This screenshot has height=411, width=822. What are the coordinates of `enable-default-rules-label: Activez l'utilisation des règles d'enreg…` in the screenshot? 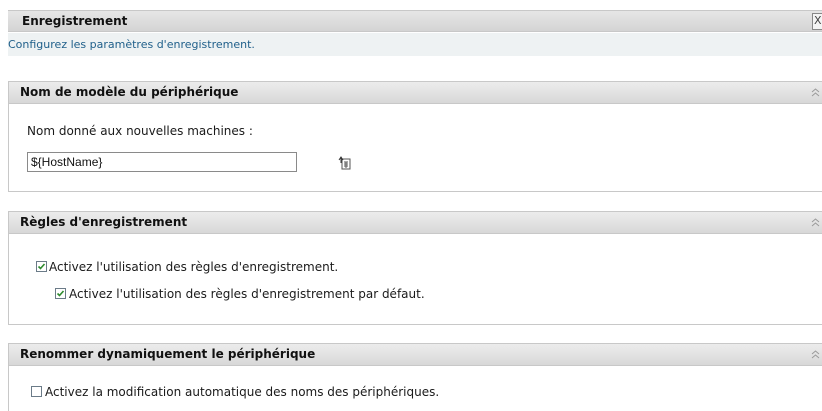 It's located at (247, 294).